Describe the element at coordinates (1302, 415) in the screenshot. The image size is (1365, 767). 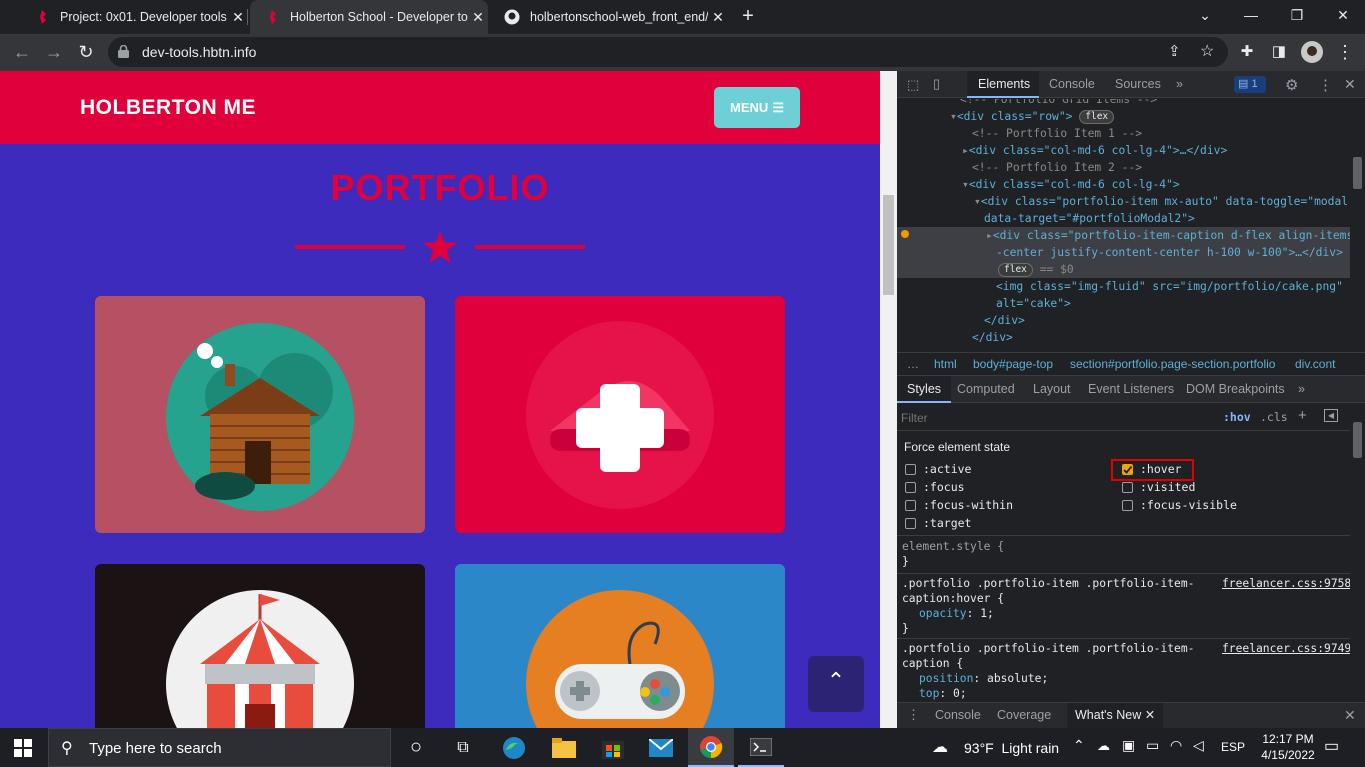
I see `new-style-rule-icon: +` at that location.